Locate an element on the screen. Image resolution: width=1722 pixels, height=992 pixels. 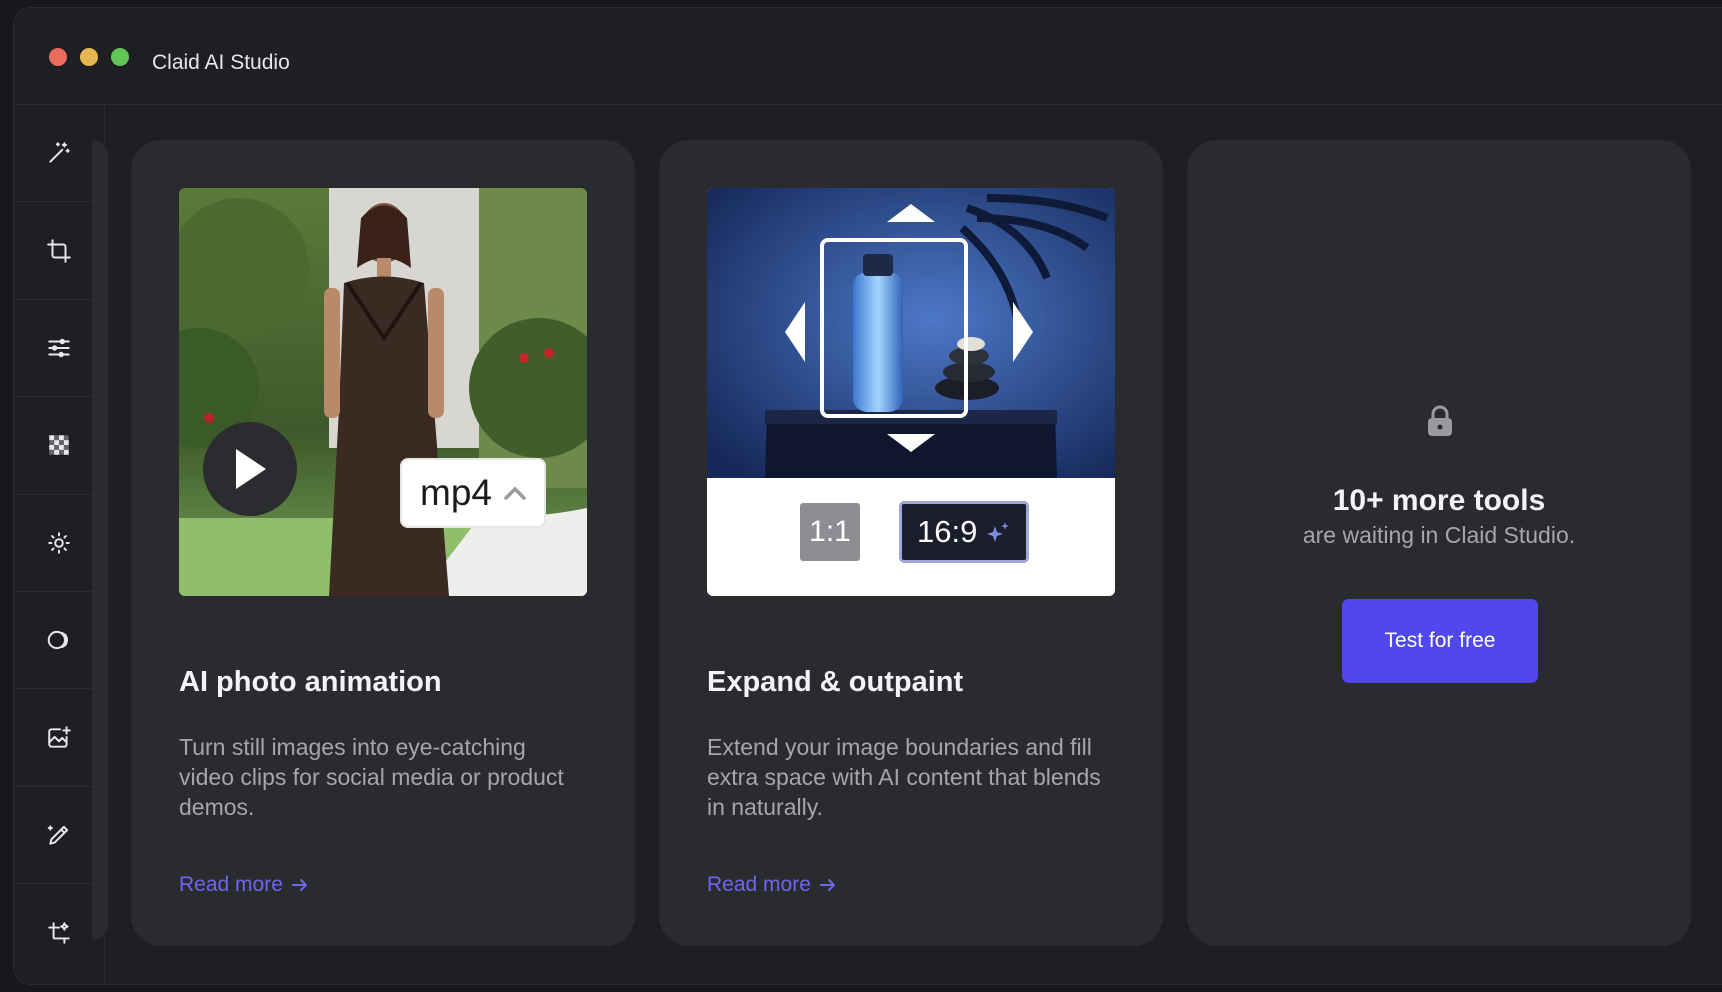
close-window-button is located at coordinates (58, 57).